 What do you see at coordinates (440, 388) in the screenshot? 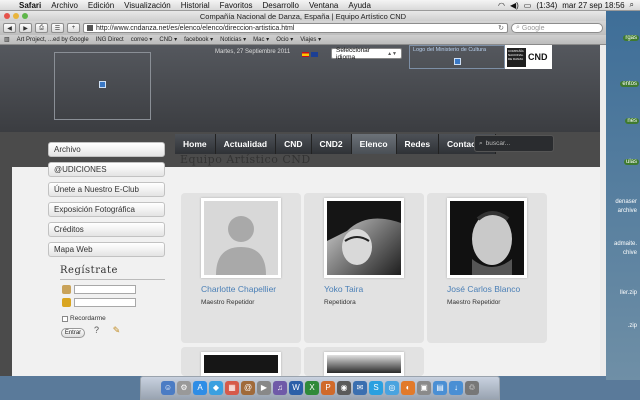
I see `folder-icon: ▤` at bounding box center [440, 388].